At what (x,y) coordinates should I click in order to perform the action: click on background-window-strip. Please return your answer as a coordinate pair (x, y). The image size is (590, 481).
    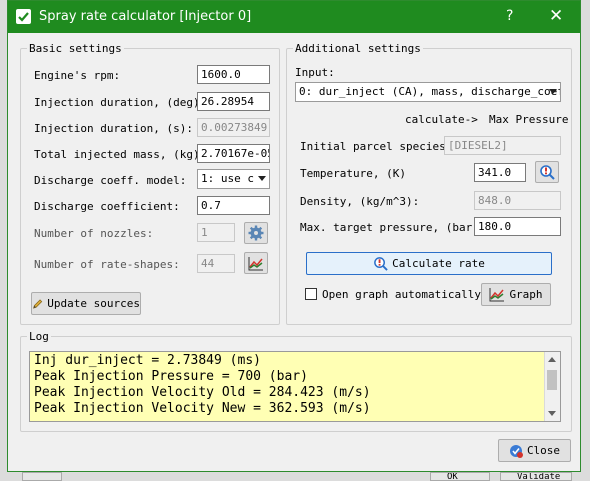
    Looking at the image, I should click on (42, 476).